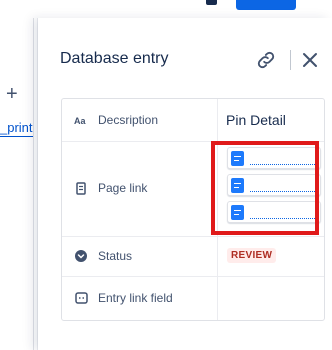  I want to click on page-link-label: Page link, so click(123, 188).